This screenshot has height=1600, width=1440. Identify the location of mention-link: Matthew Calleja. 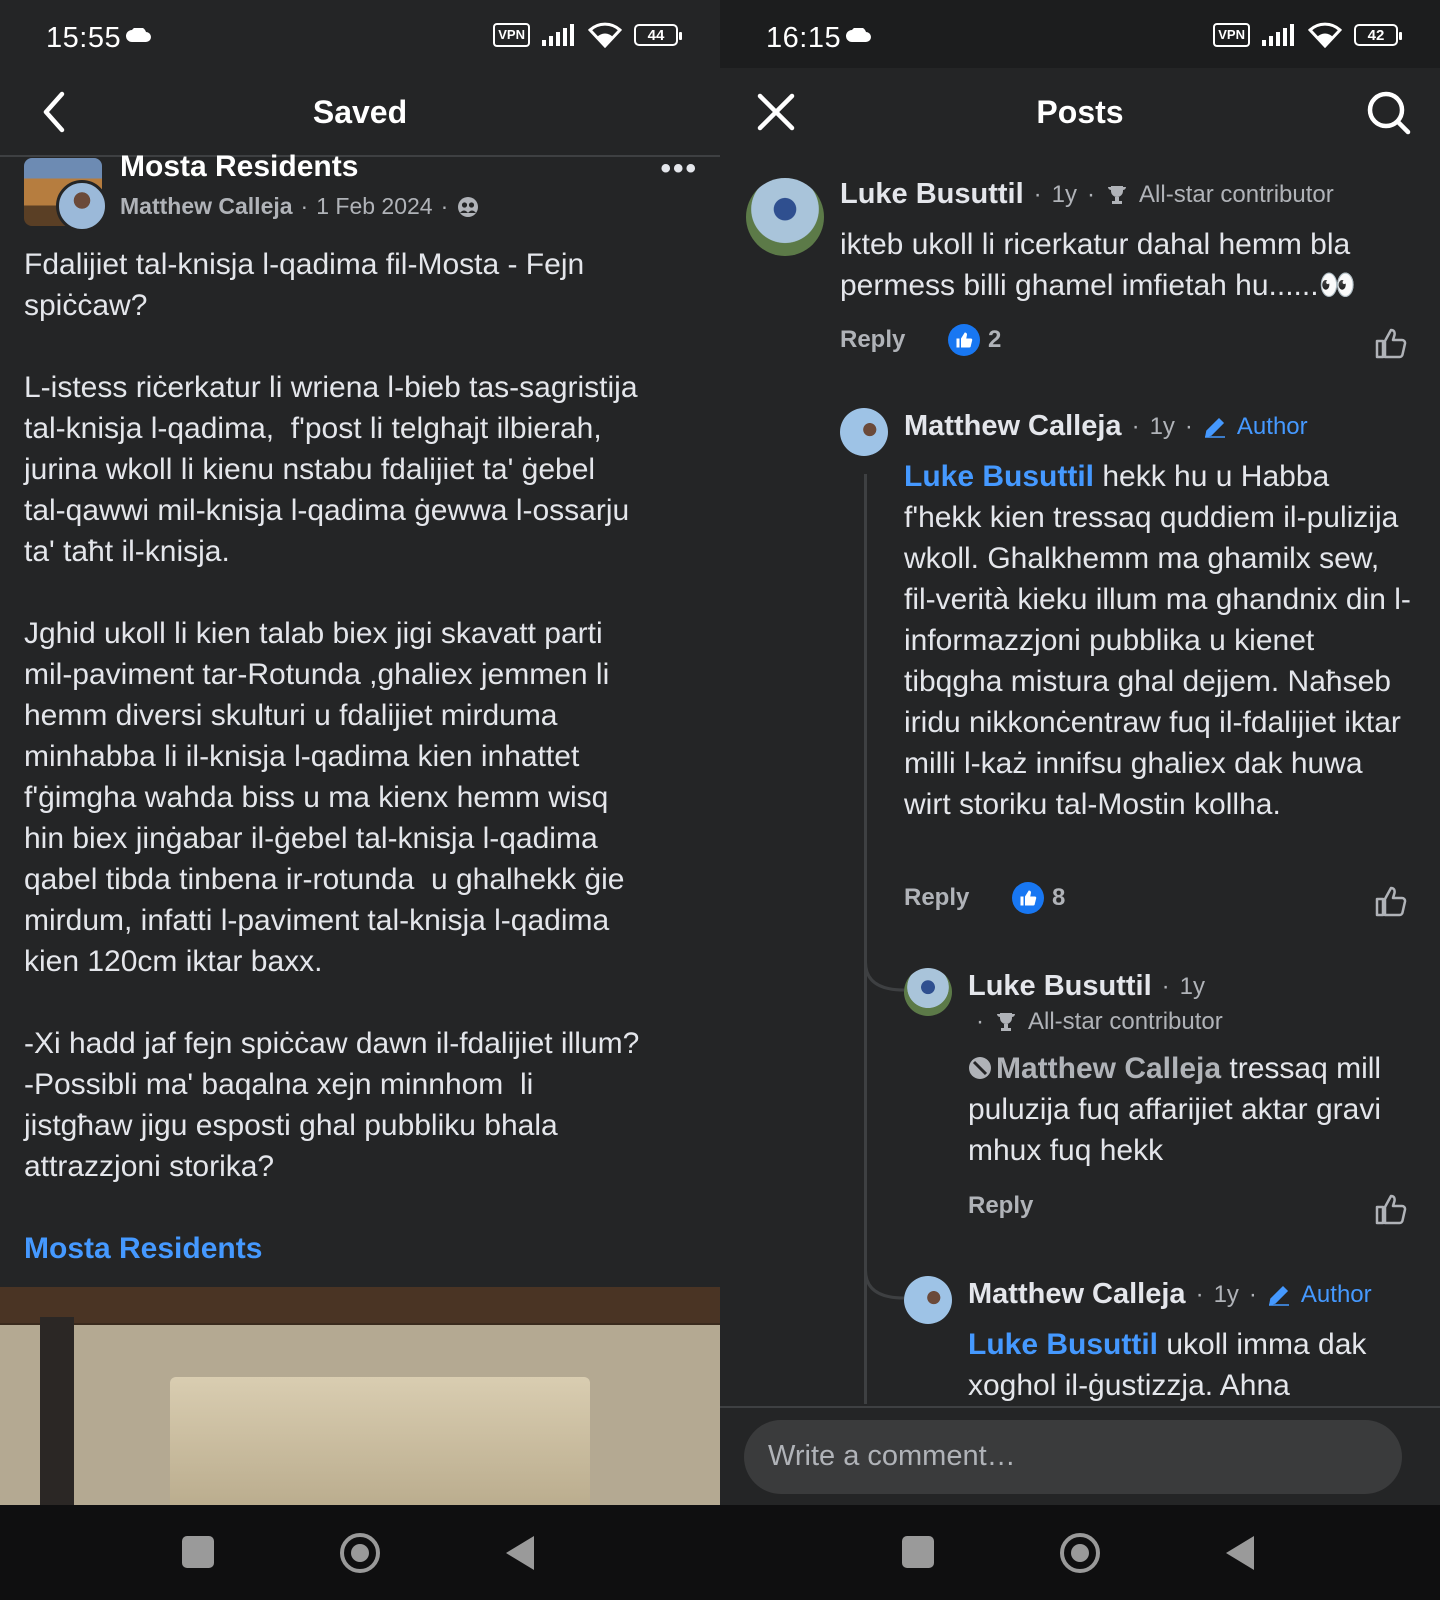
(1108, 1068).